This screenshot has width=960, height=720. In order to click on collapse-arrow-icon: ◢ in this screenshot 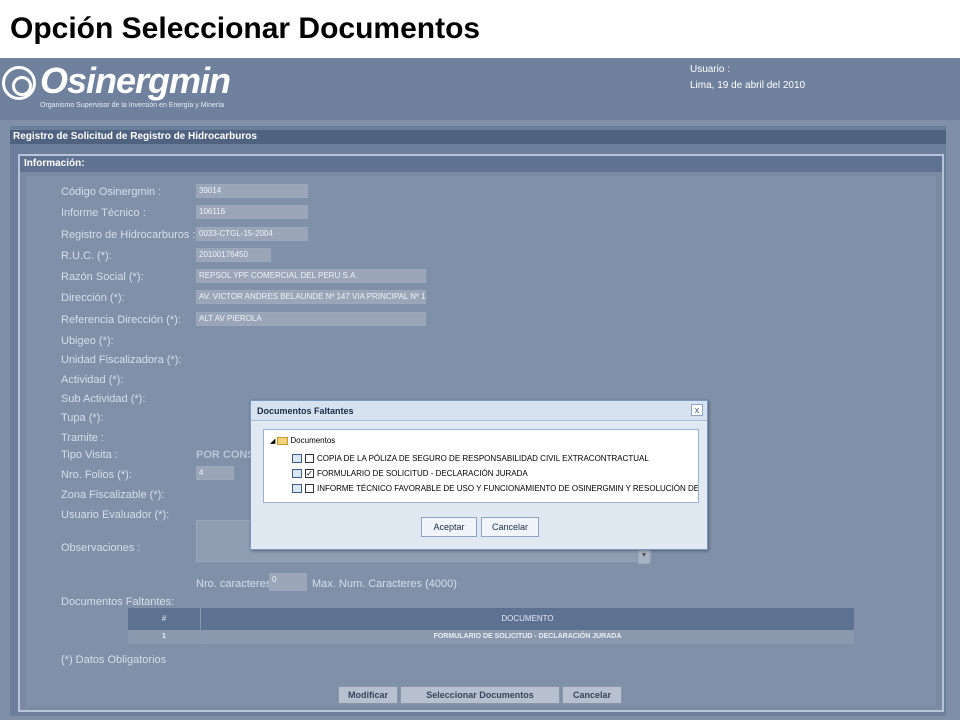, I will do `click(272, 441)`.